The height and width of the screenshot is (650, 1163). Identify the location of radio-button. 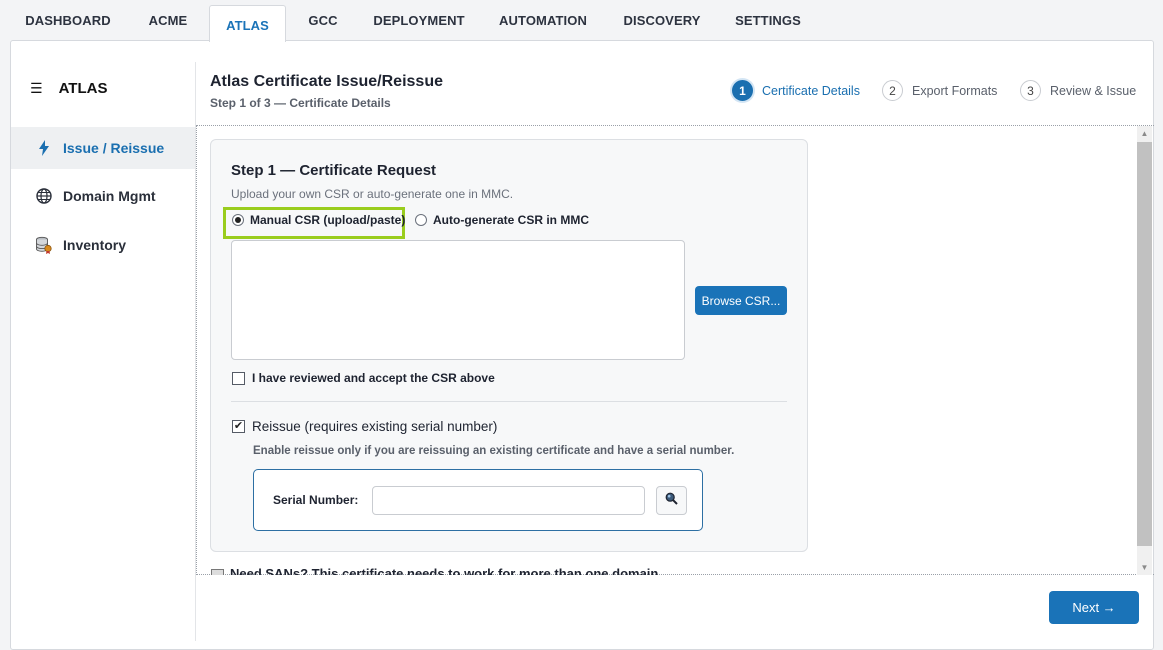
(421, 220).